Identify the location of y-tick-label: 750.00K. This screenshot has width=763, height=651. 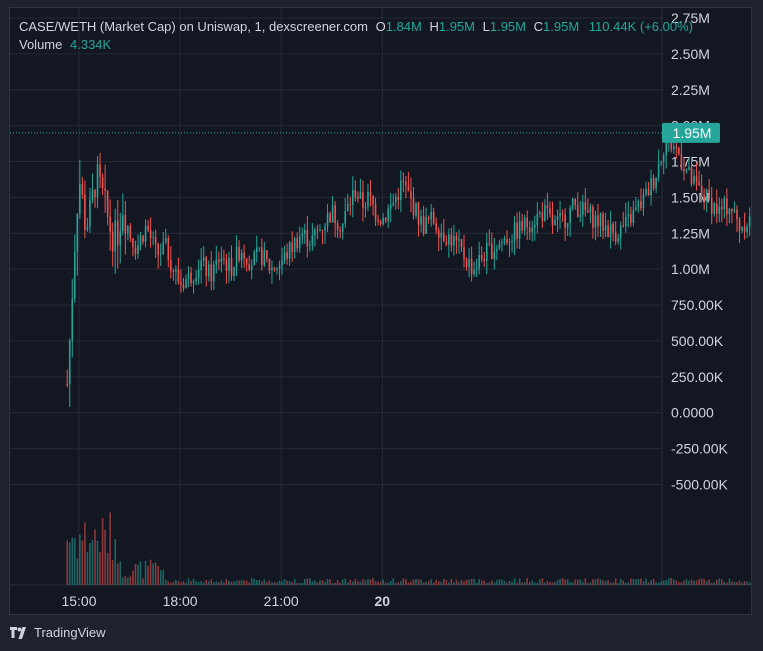
(697, 305).